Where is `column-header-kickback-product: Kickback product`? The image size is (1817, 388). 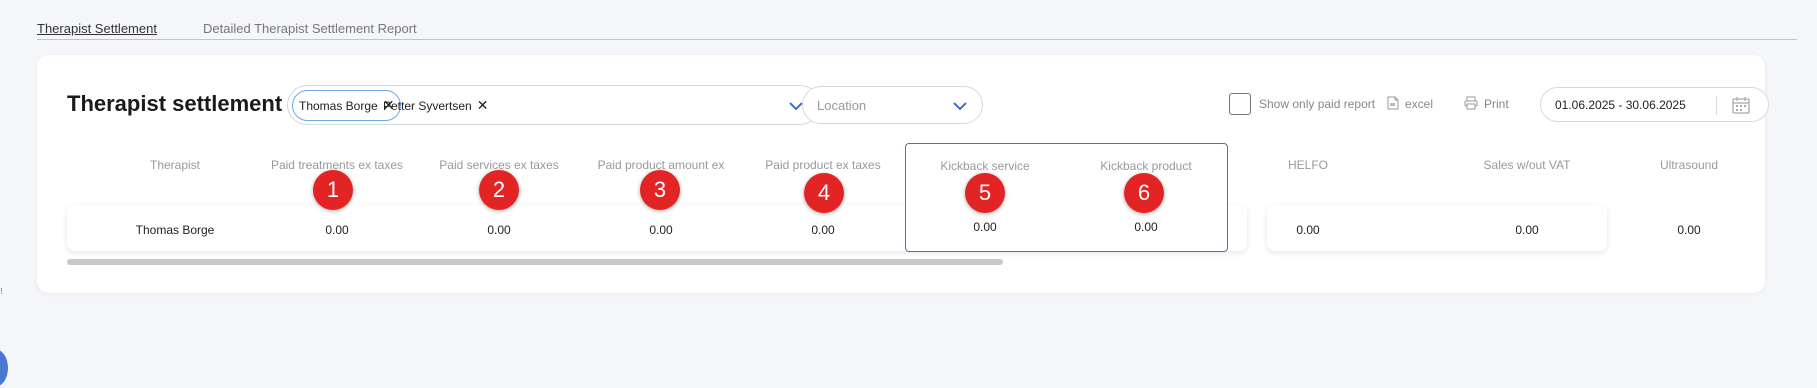
column-header-kickback-product: Kickback product is located at coordinates (1146, 166).